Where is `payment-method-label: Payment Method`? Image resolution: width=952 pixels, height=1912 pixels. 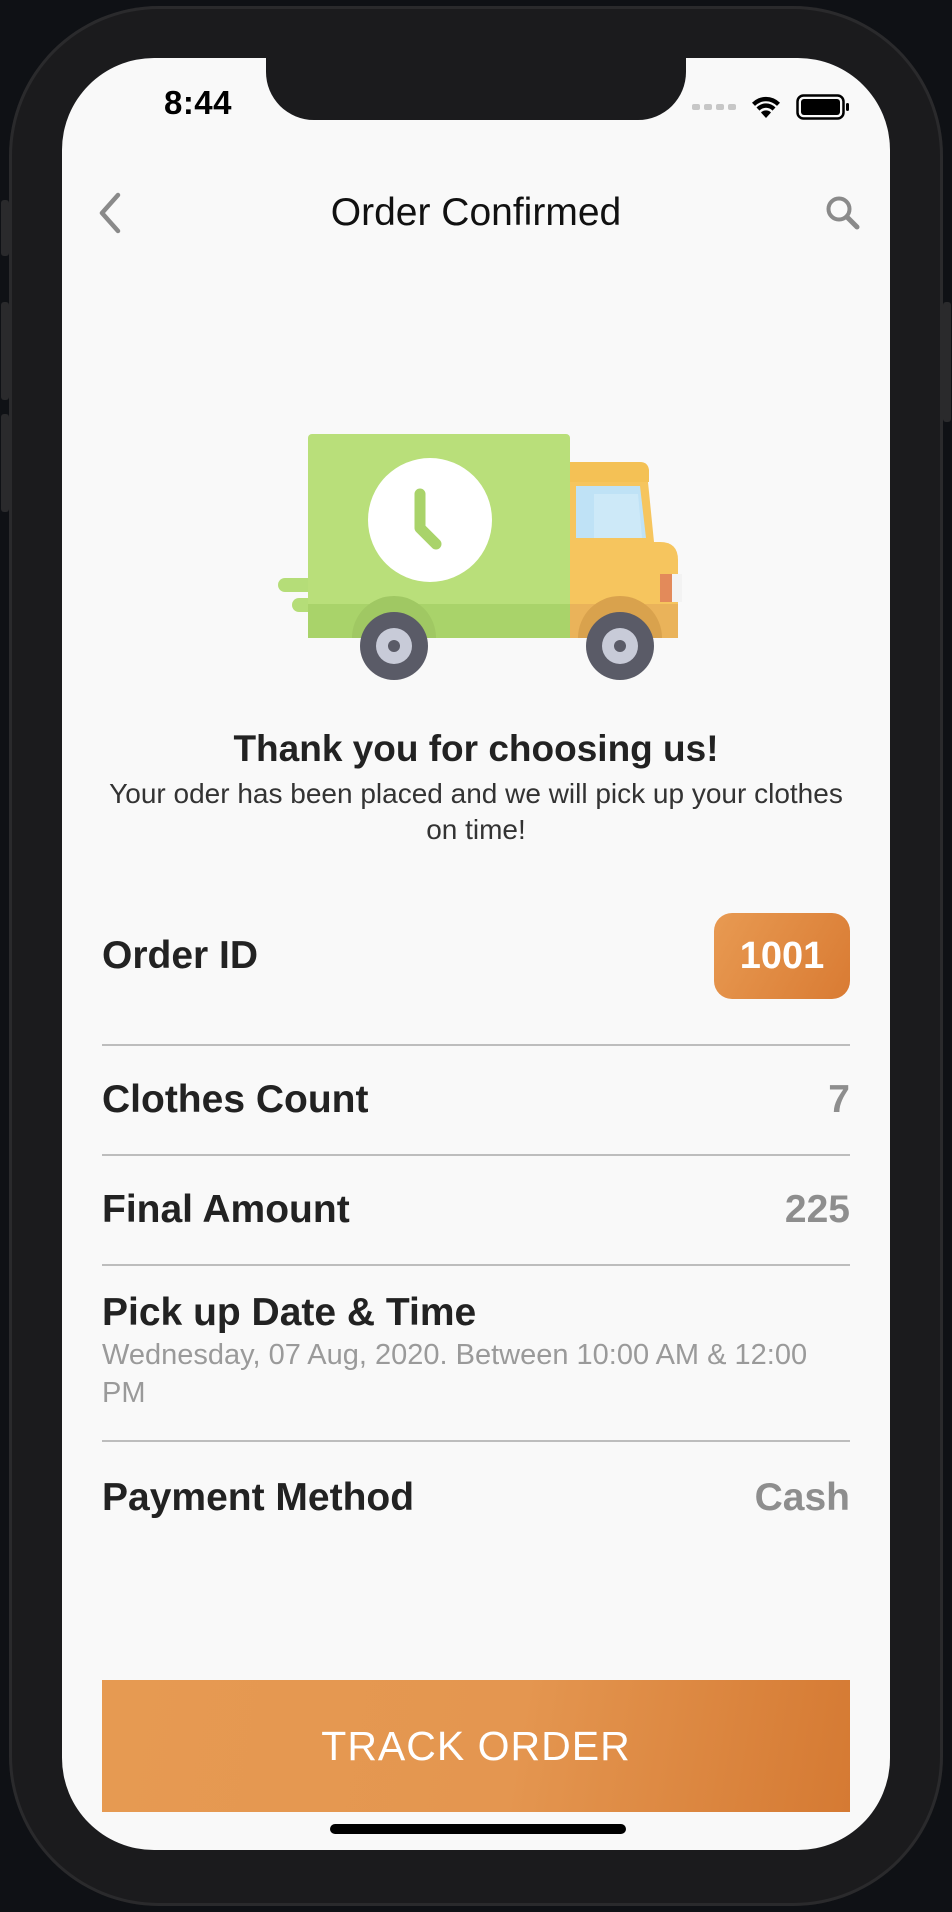 payment-method-label: Payment Method is located at coordinates (258, 1497).